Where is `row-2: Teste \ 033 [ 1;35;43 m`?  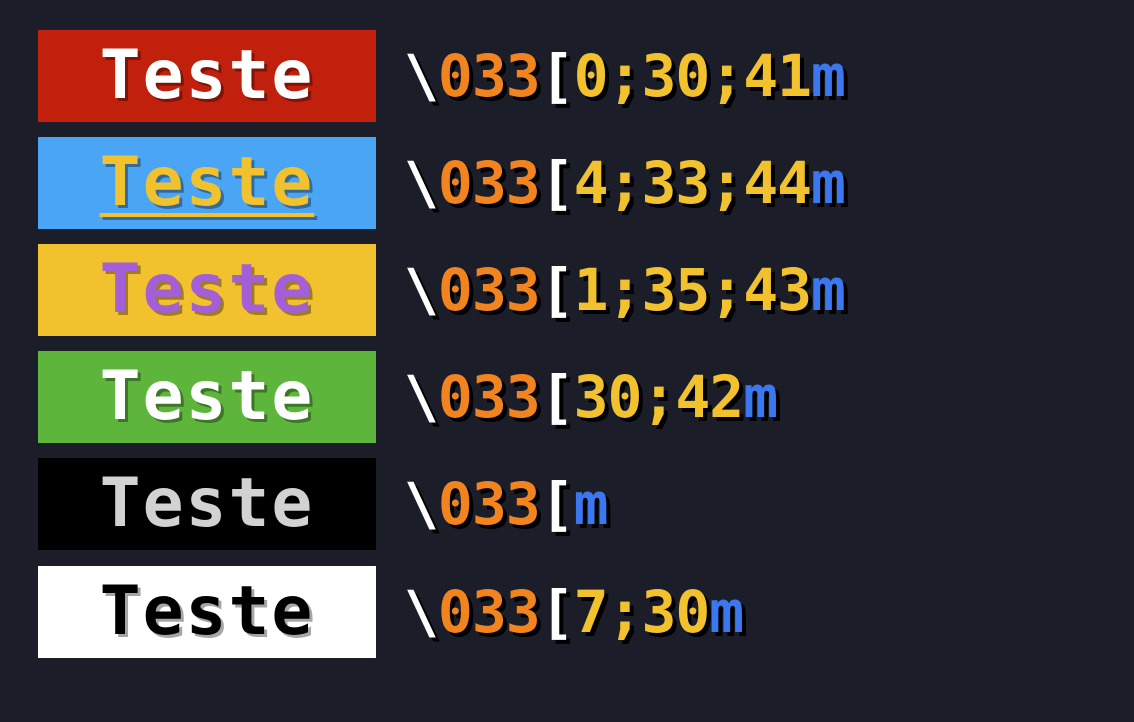 row-2: Teste \ 033 [ 1;35;43 m is located at coordinates (442, 290).